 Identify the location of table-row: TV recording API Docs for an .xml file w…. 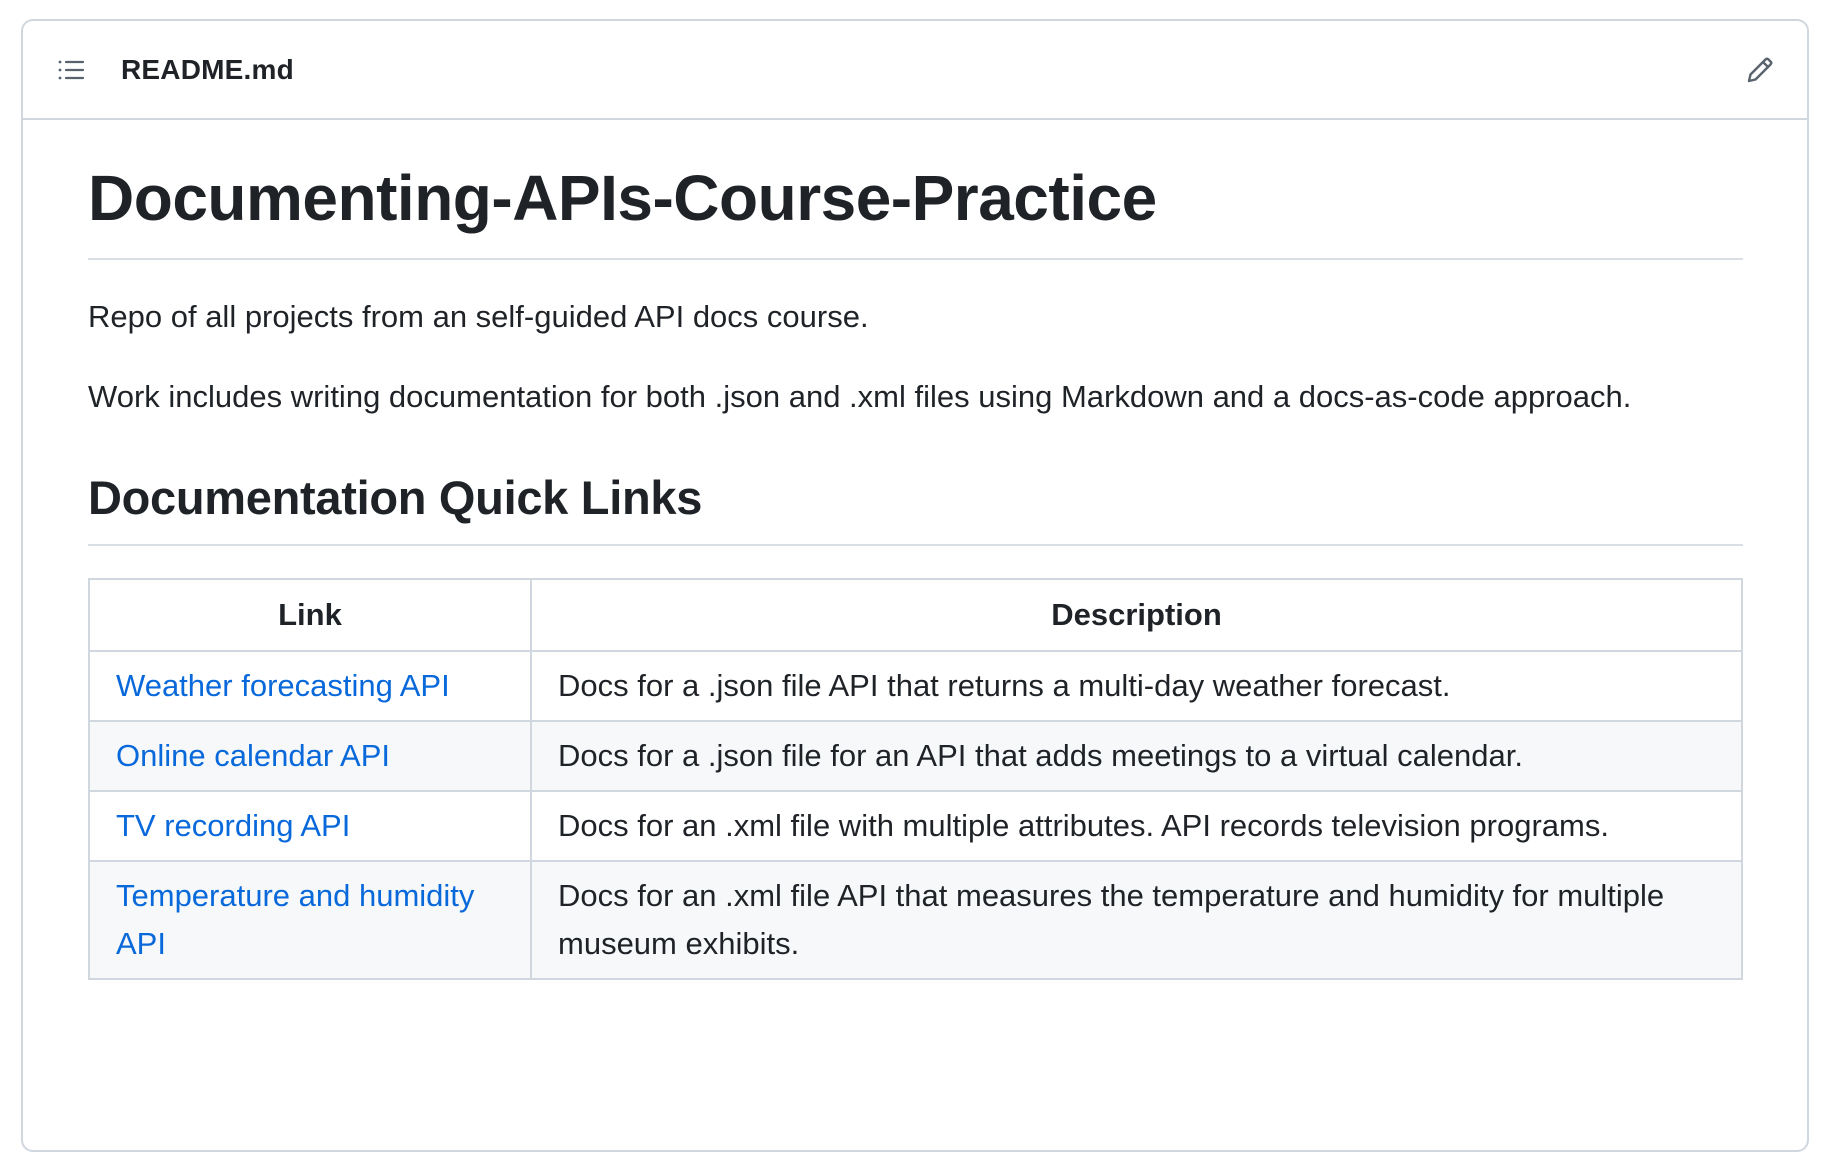
(915, 825).